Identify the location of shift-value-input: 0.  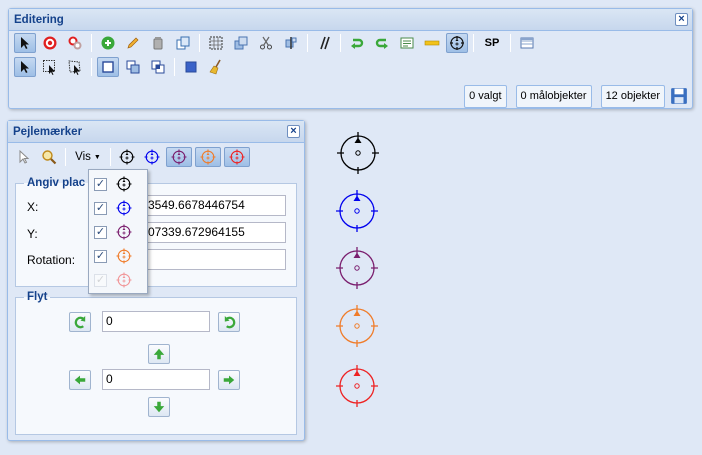
(156, 379).